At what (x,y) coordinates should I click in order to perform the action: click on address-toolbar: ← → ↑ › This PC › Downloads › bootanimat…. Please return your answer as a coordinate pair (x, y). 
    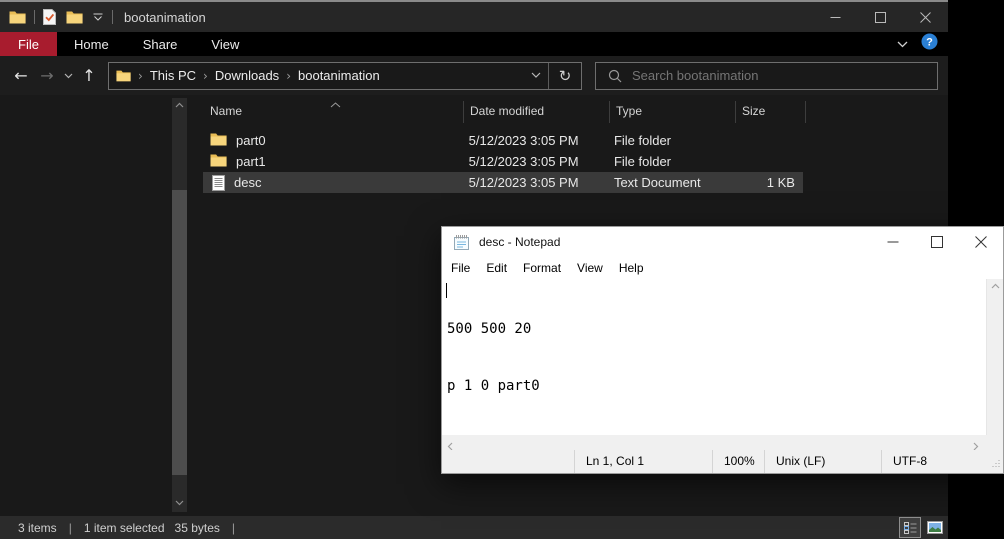
    Looking at the image, I should click on (474, 75).